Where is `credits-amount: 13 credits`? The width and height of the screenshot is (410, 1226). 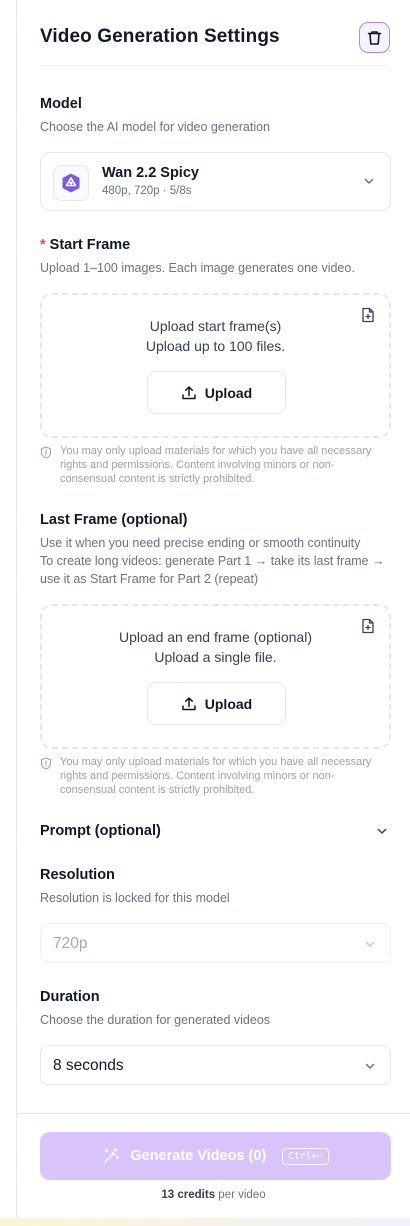
credits-amount: 13 credits is located at coordinates (188, 1195).